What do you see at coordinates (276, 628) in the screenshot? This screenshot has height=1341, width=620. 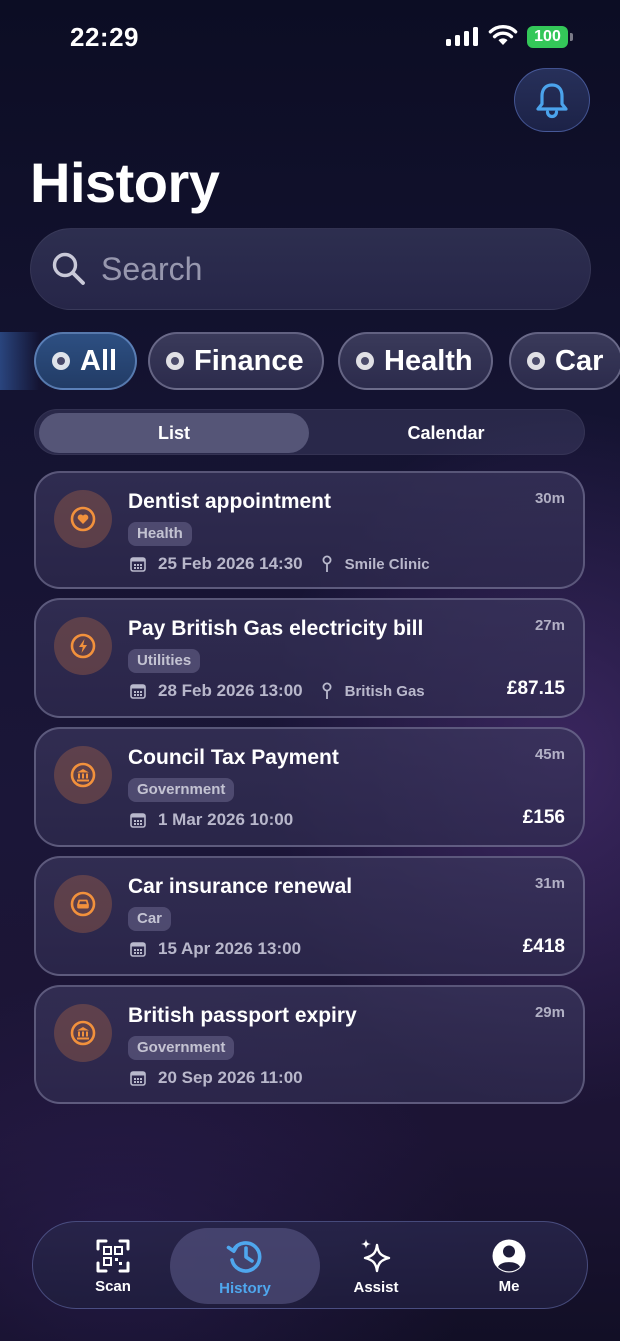 I see `item-title: Pay British Gas electricity bill` at bounding box center [276, 628].